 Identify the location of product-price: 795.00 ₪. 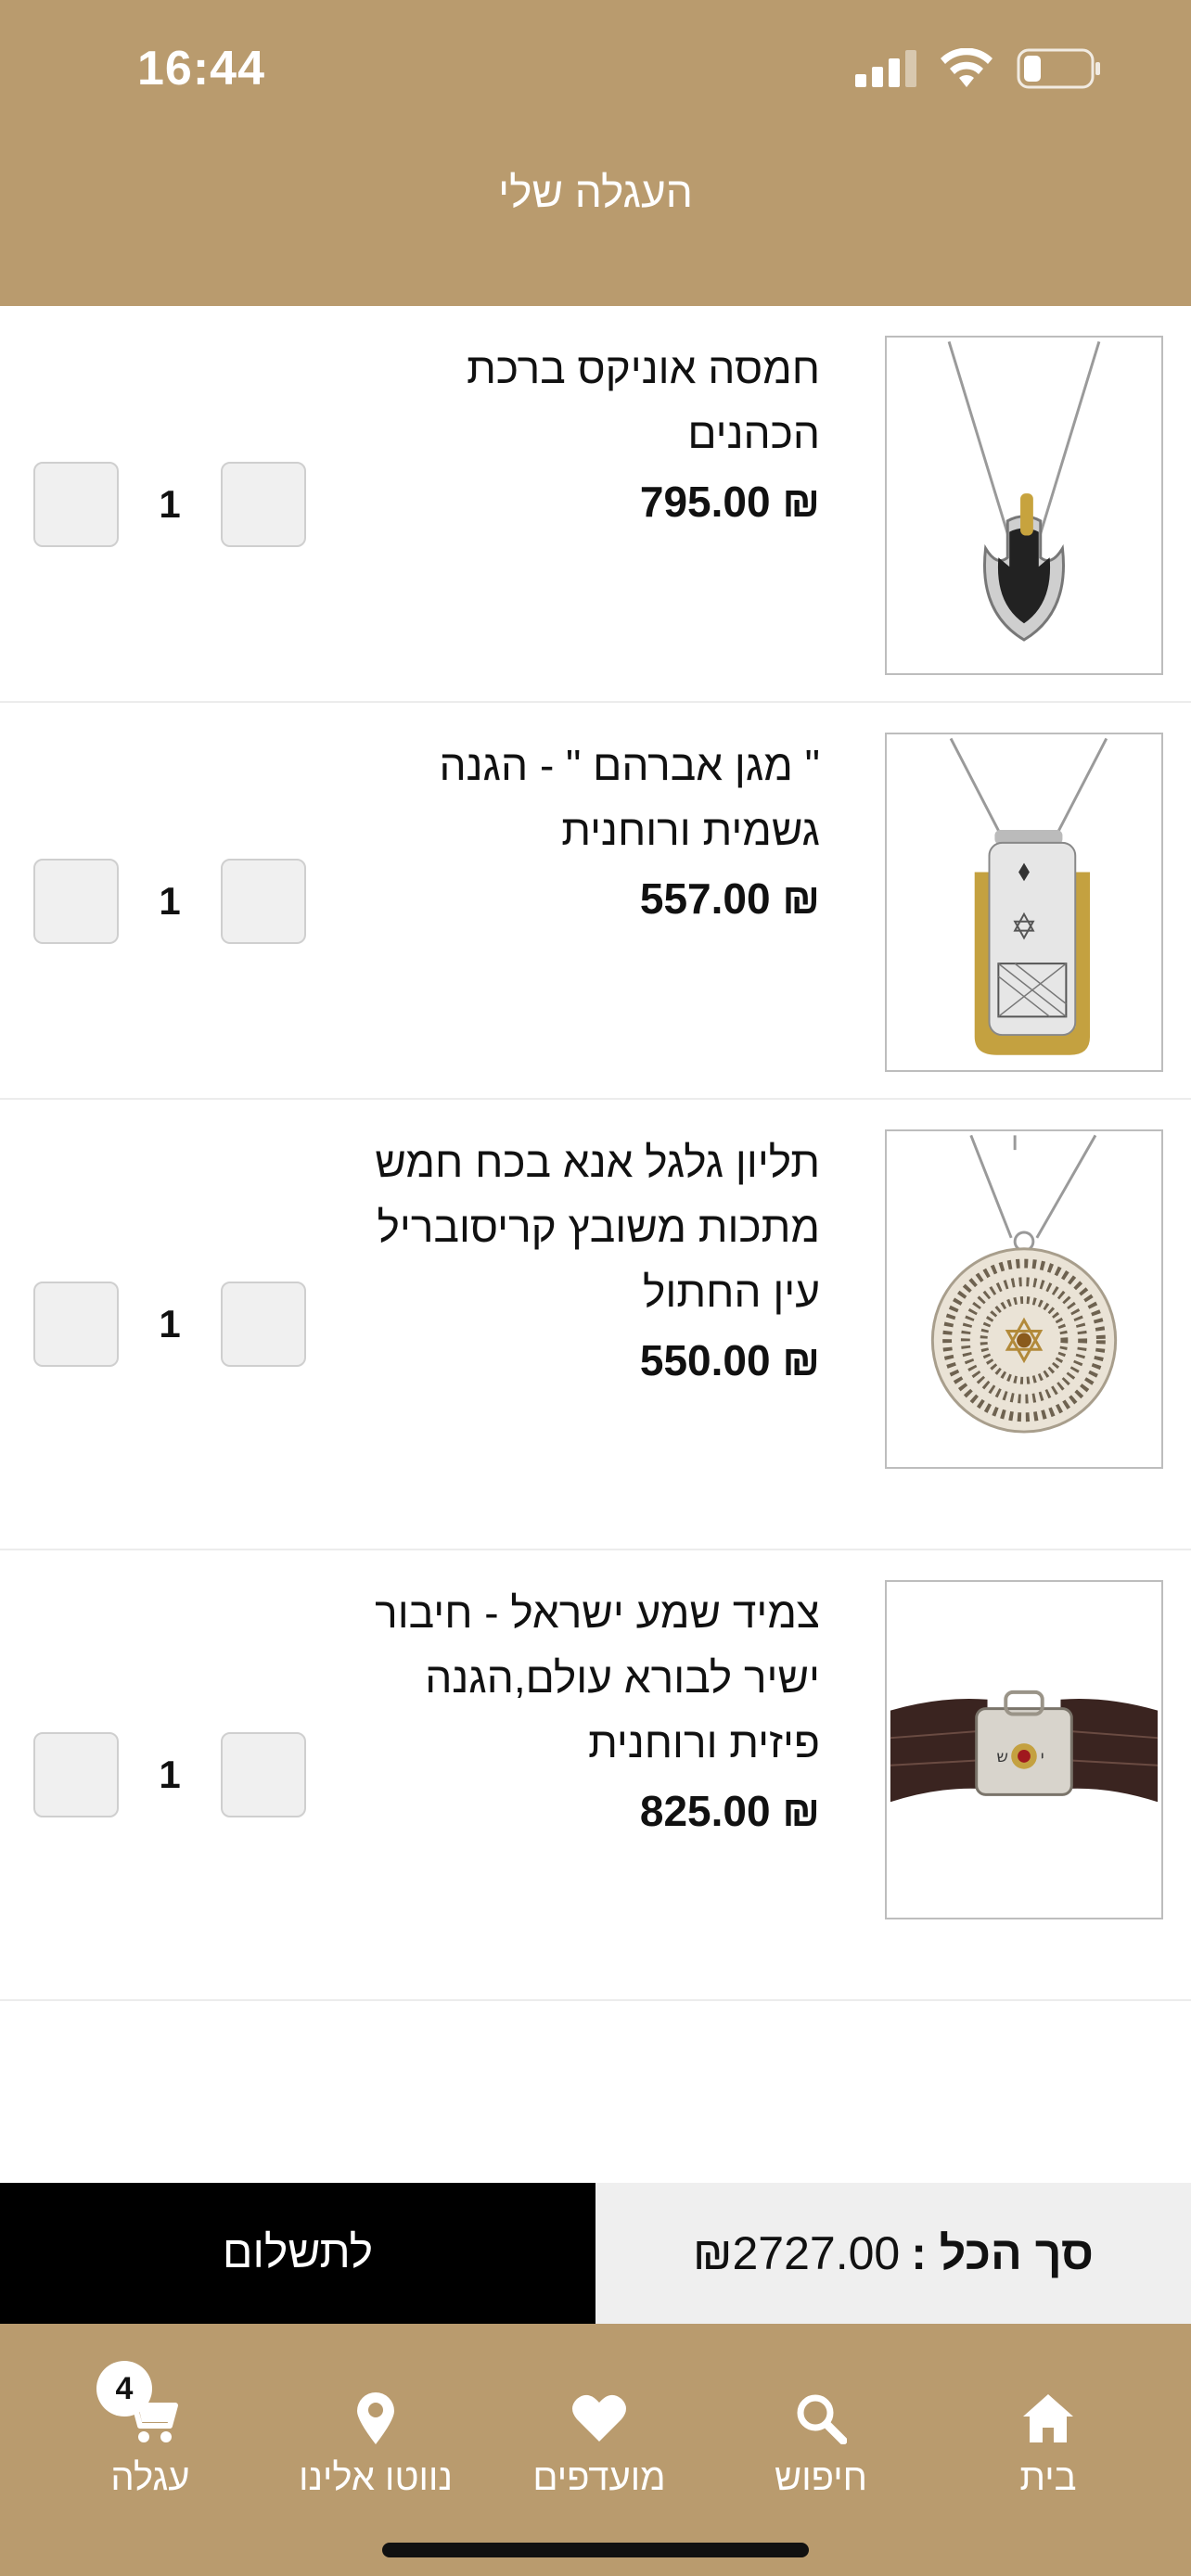
(729, 502).